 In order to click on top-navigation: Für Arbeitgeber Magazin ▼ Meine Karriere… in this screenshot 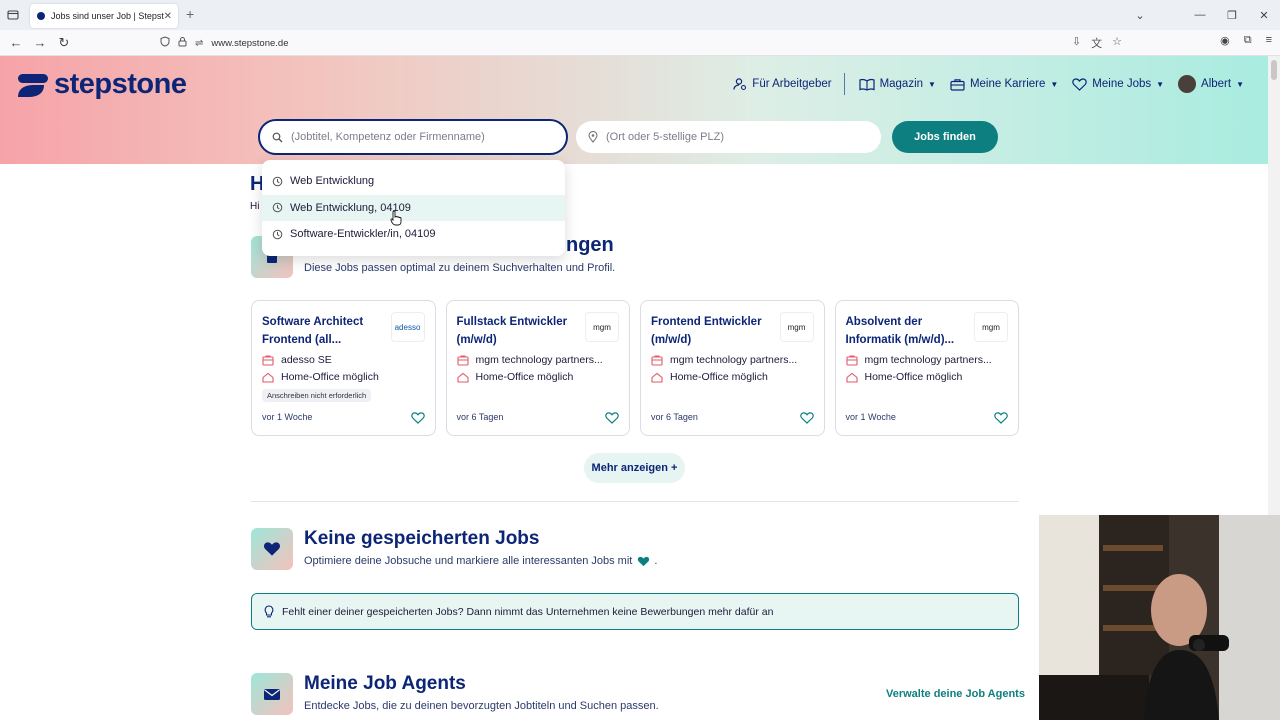, I will do `click(981, 84)`.